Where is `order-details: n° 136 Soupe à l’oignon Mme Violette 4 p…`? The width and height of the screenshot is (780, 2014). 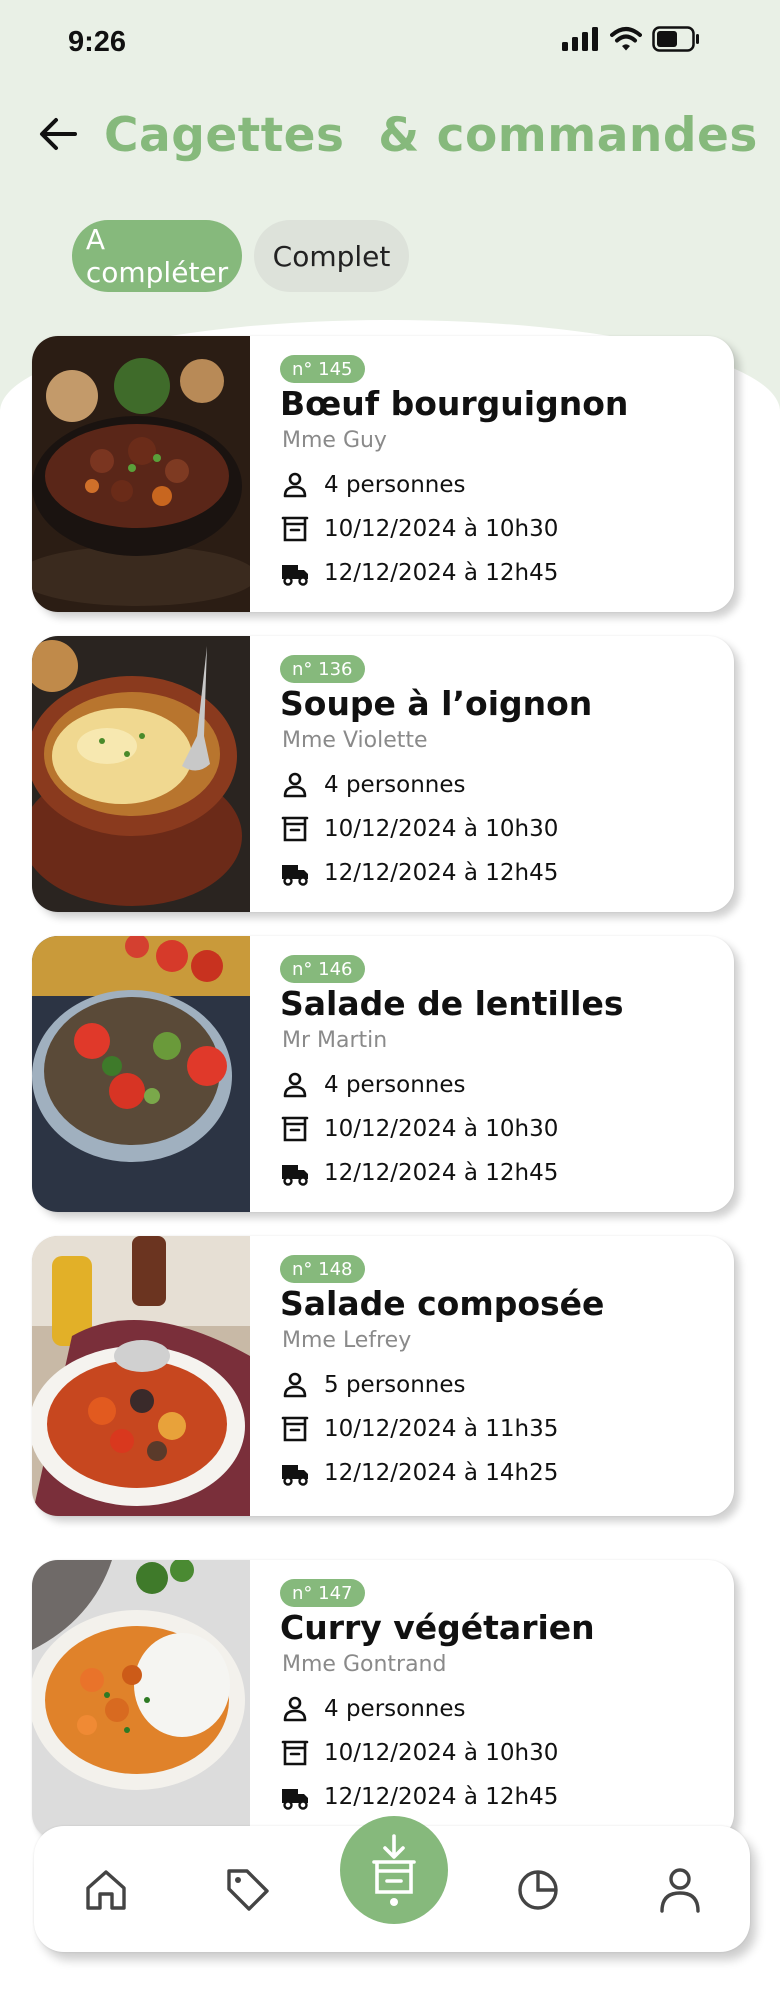 order-details: n° 136 Soupe à l’oignon Mme Violette 4 p… is located at coordinates (492, 774).